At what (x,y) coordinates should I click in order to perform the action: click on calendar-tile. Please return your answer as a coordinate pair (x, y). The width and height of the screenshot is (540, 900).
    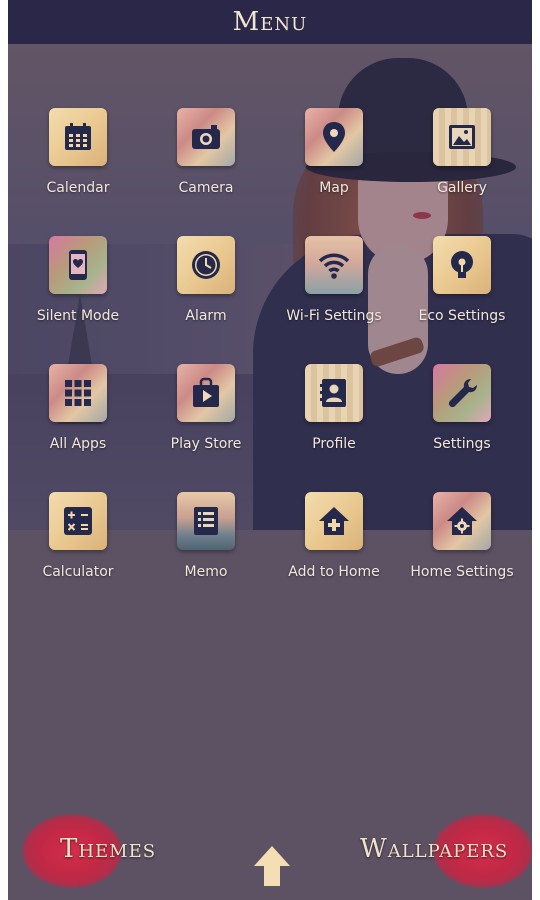
    Looking at the image, I should click on (78, 137).